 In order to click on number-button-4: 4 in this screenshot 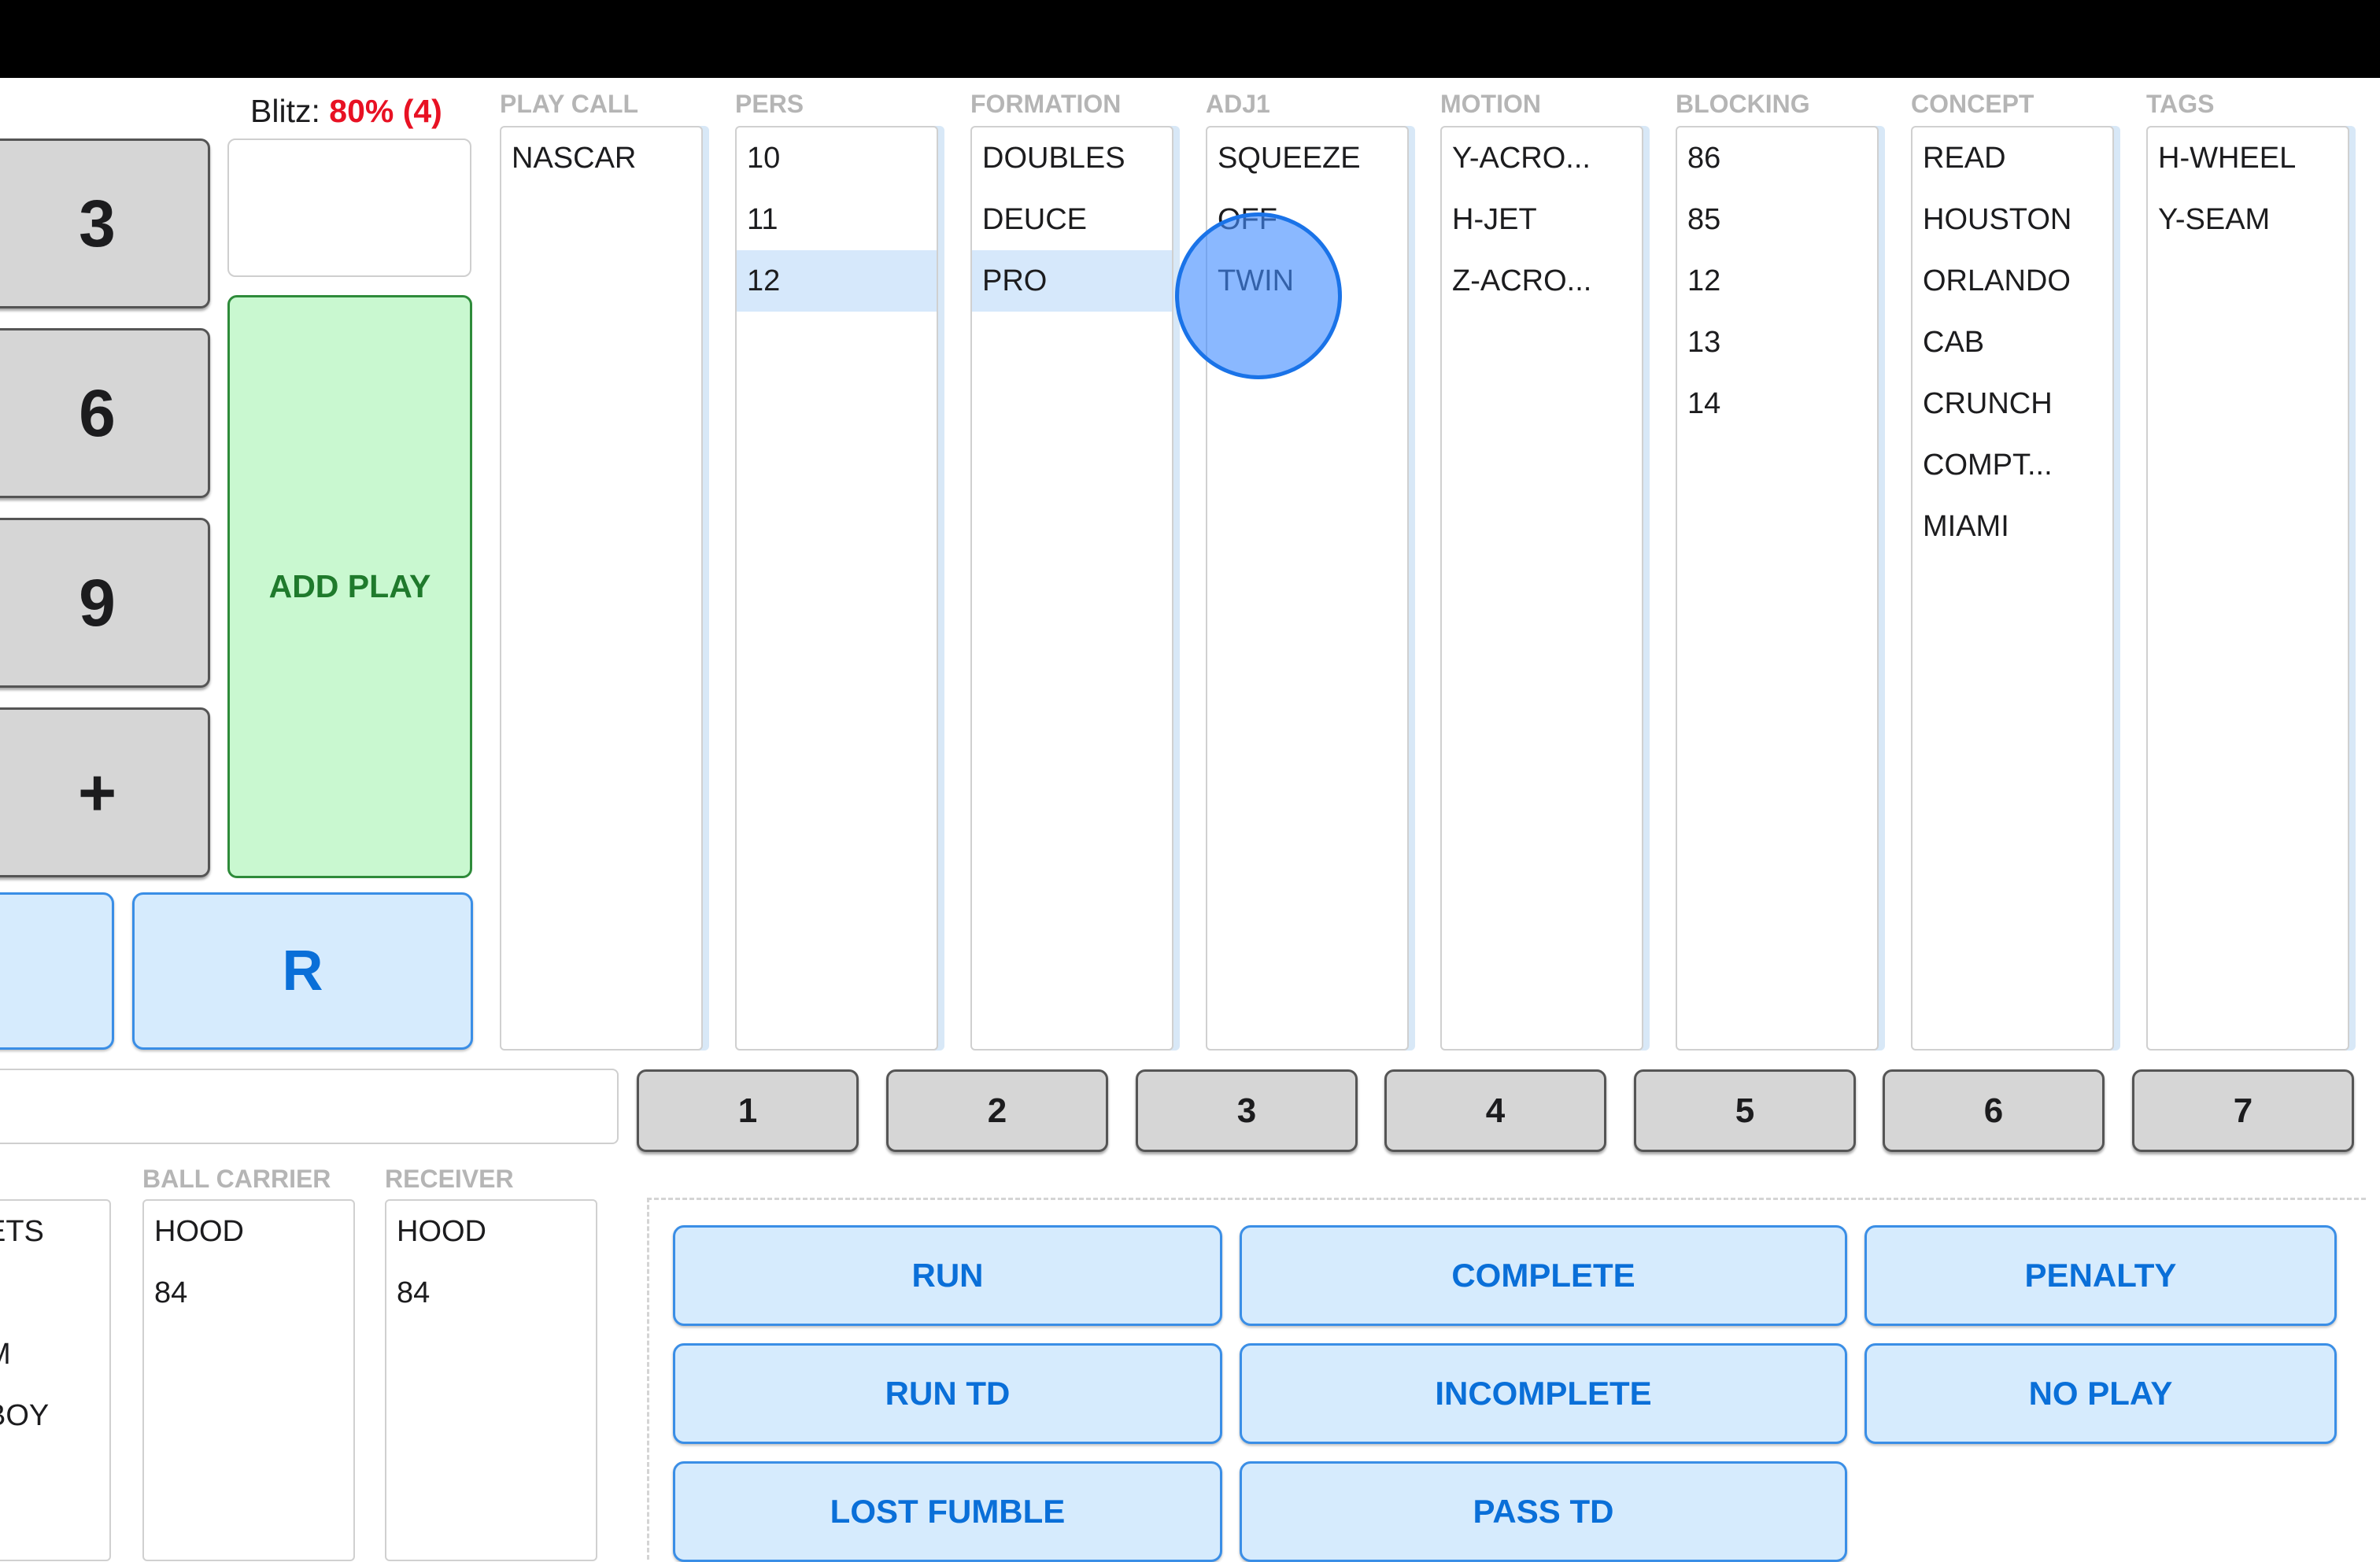, I will do `click(1495, 1111)`.